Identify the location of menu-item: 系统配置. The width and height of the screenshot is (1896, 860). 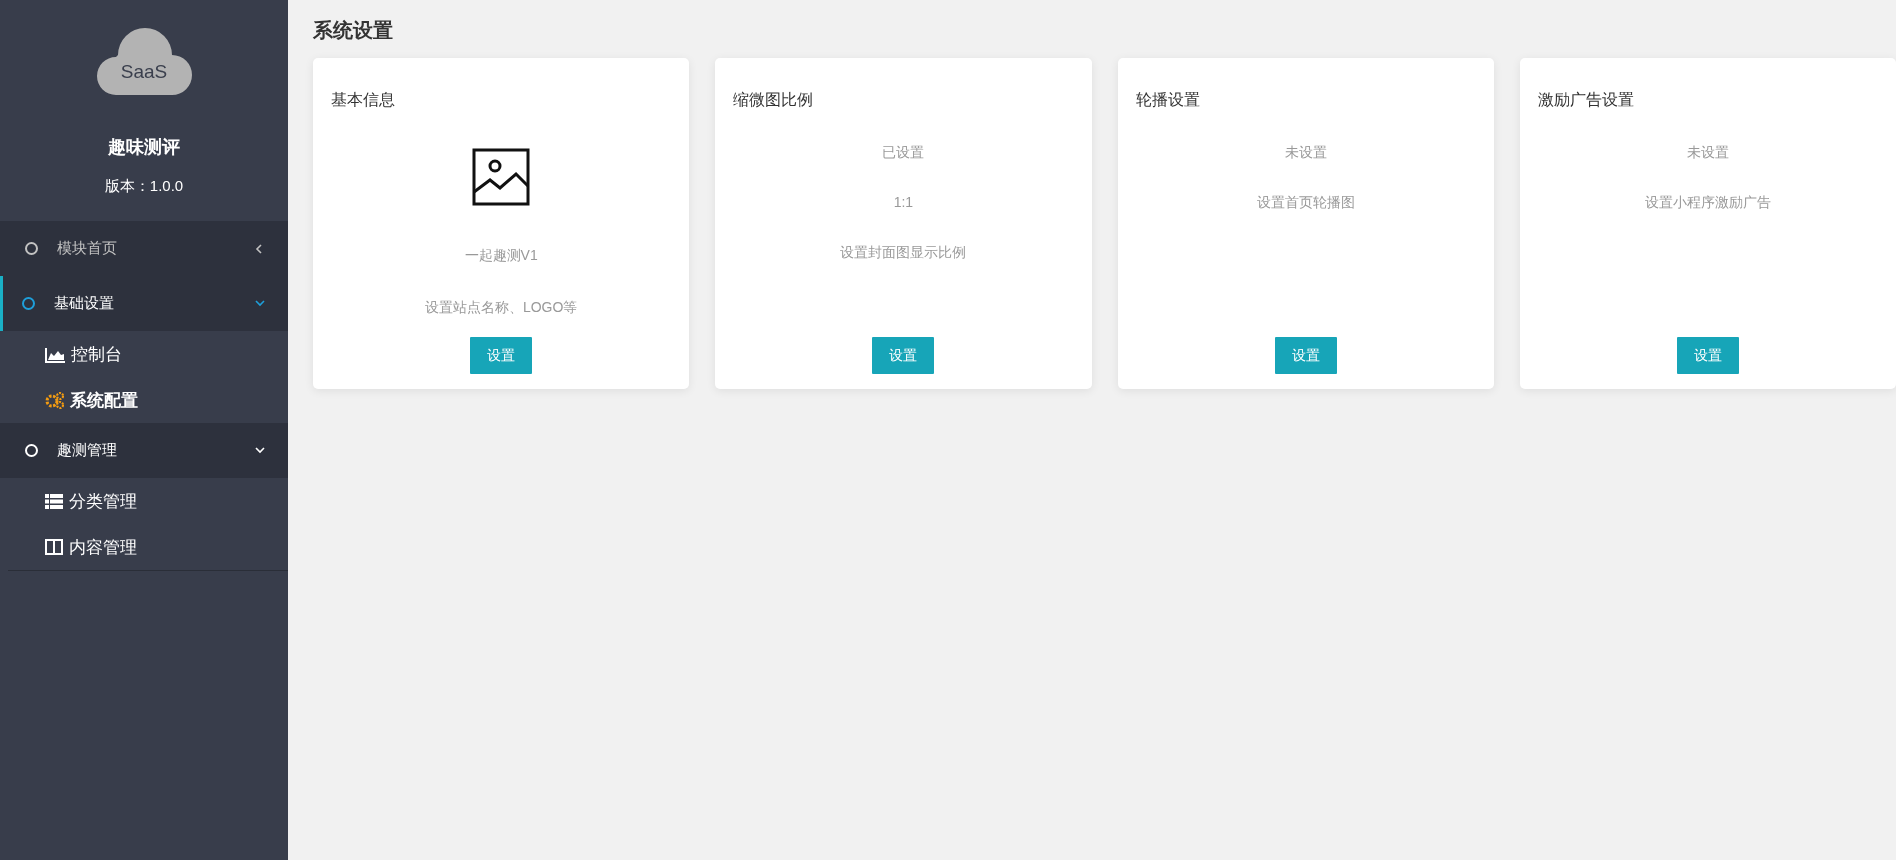
(144, 400).